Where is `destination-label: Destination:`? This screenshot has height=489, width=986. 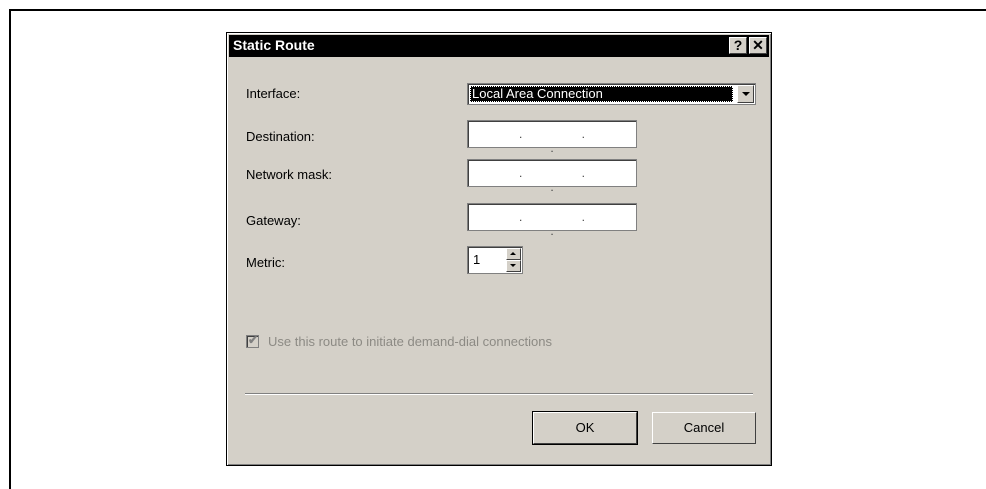
destination-label: Destination: is located at coordinates (280, 136).